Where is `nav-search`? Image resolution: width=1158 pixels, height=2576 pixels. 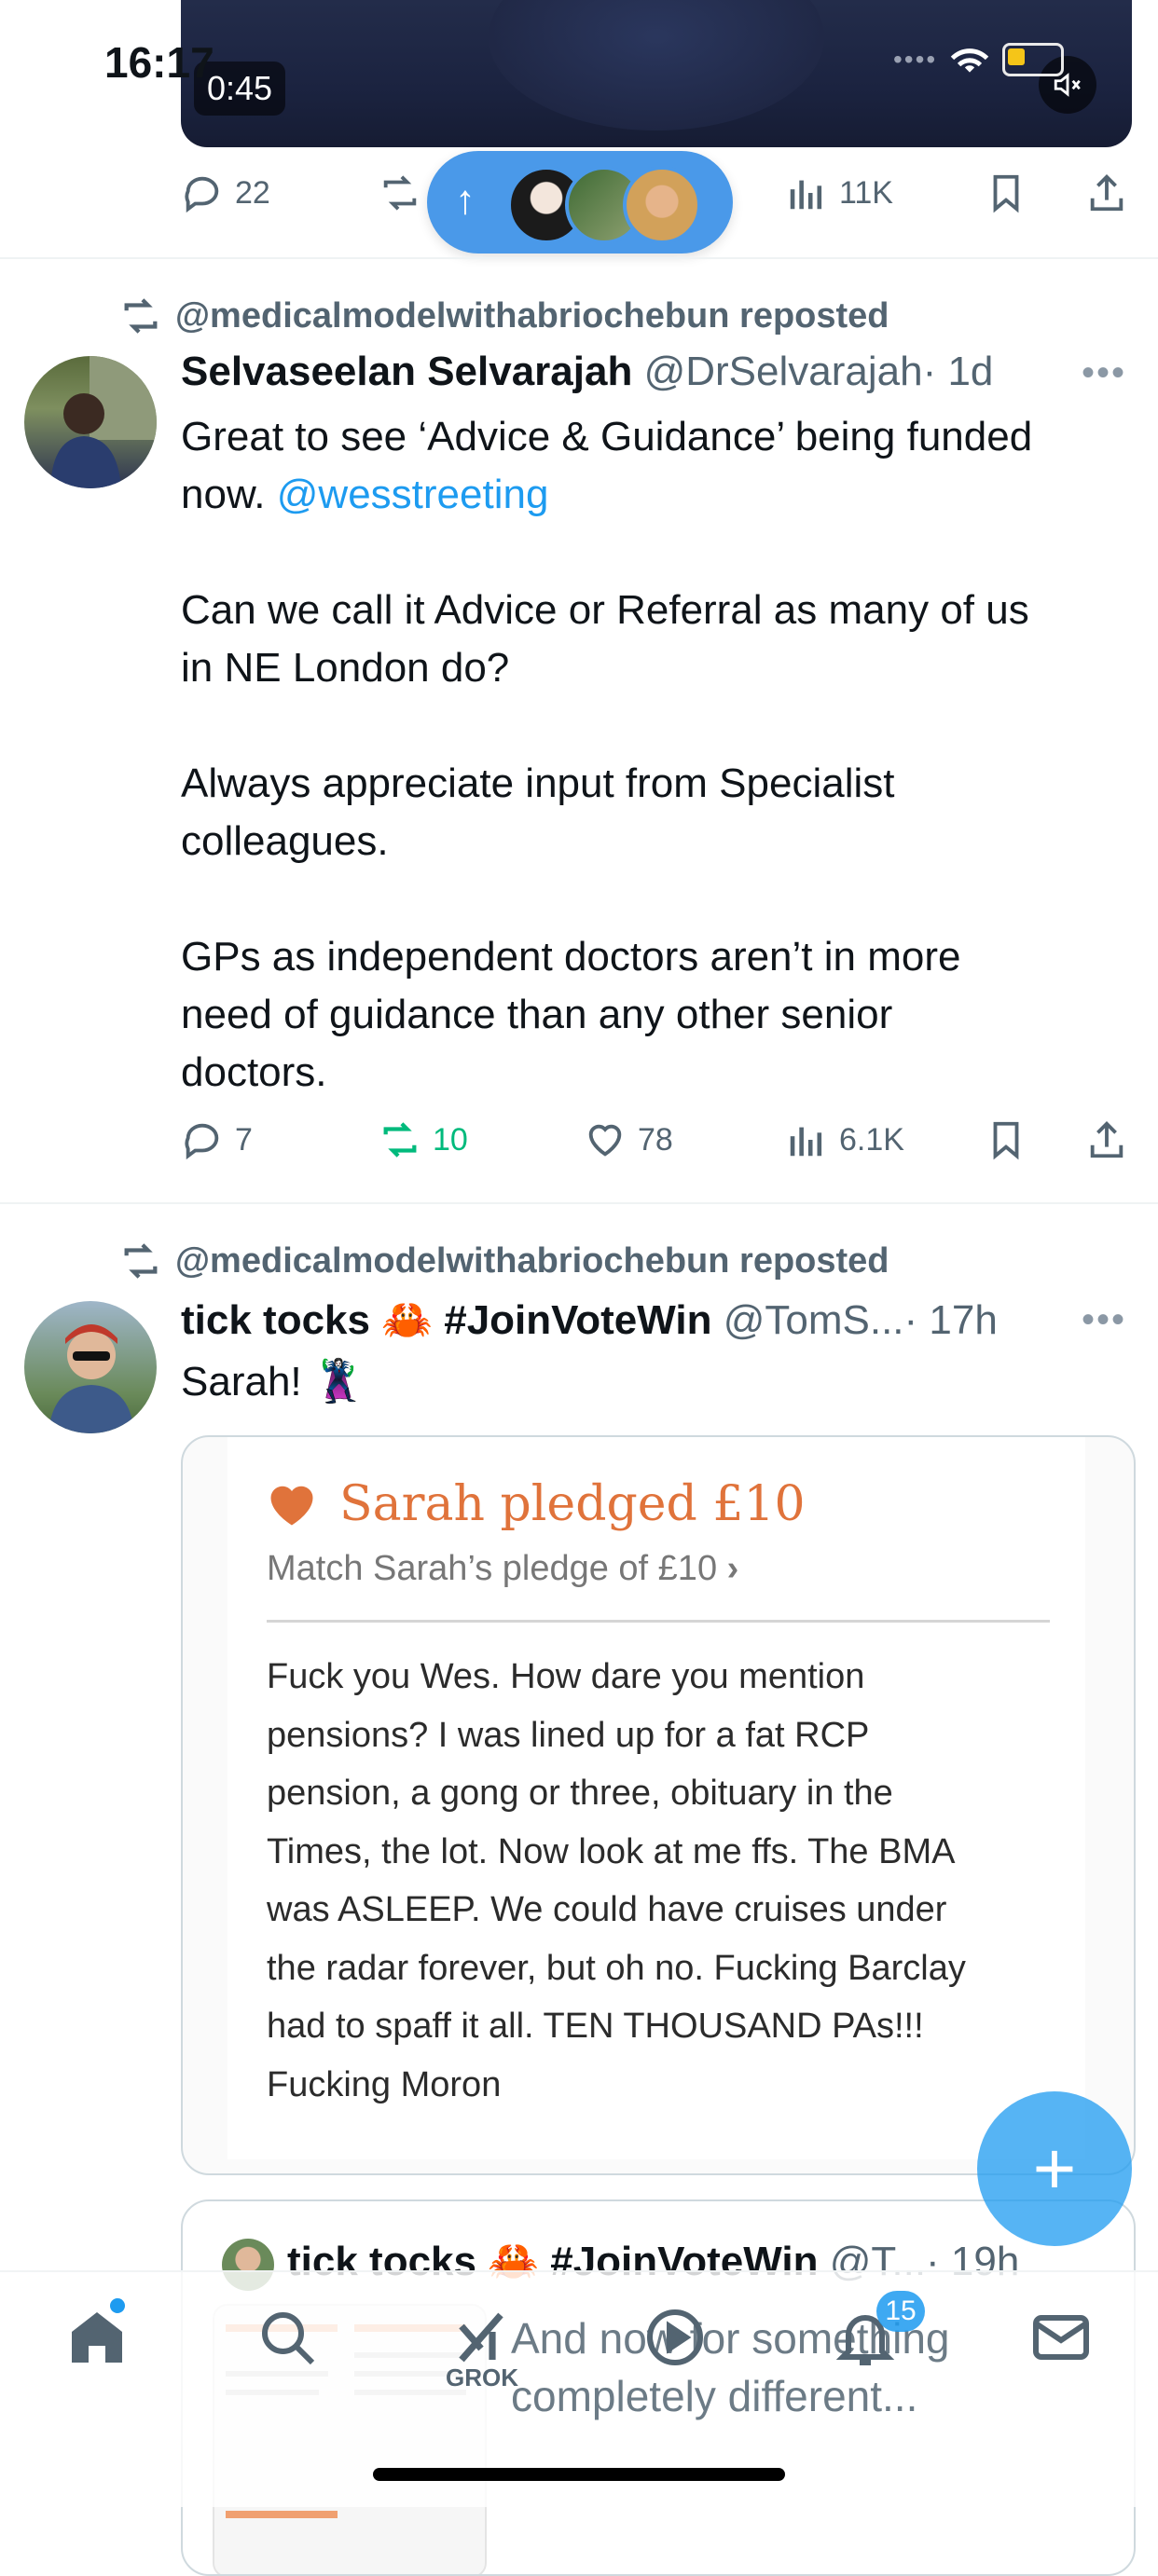 nav-search is located at coordinates (287, 2337).